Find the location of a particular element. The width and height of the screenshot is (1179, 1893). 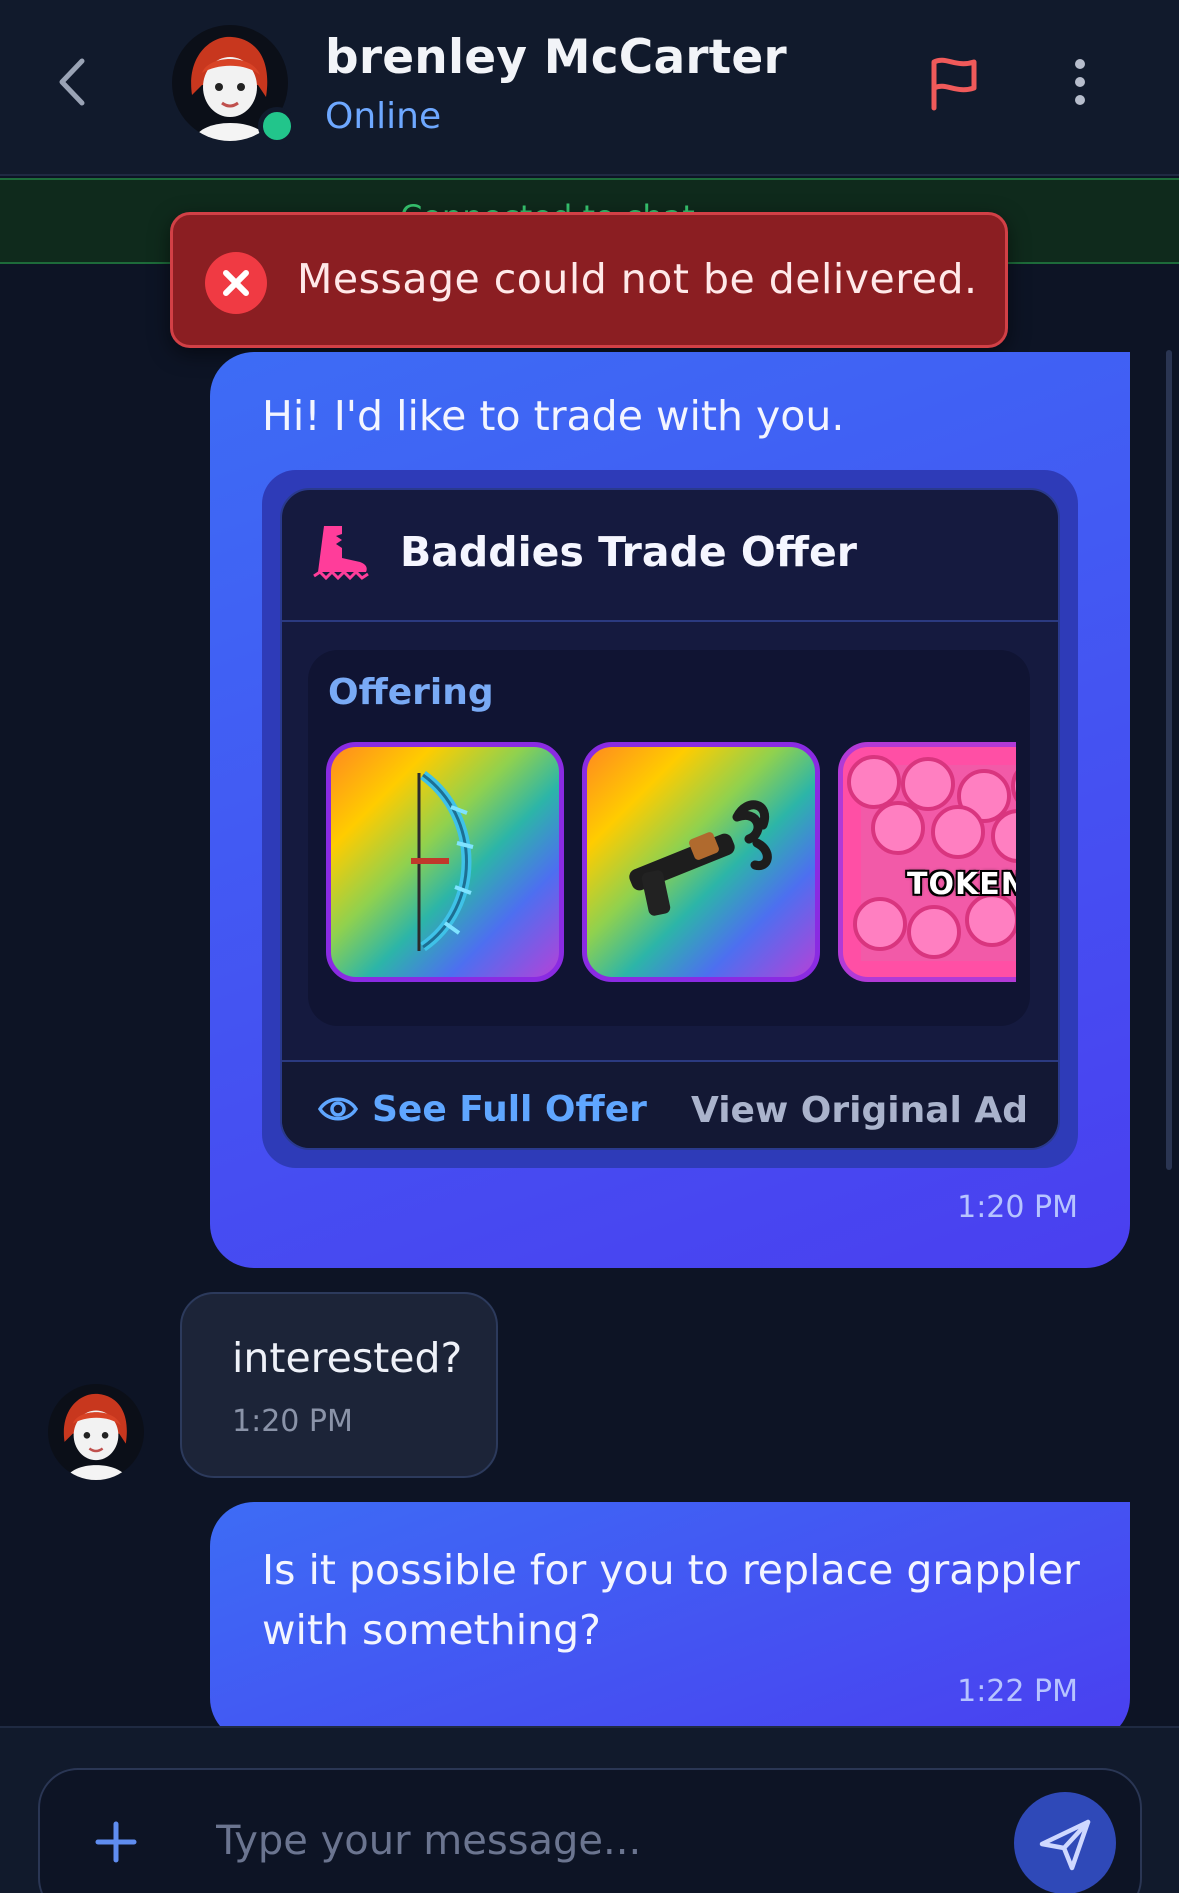

send-button is located at coordinates (1065, 1842).